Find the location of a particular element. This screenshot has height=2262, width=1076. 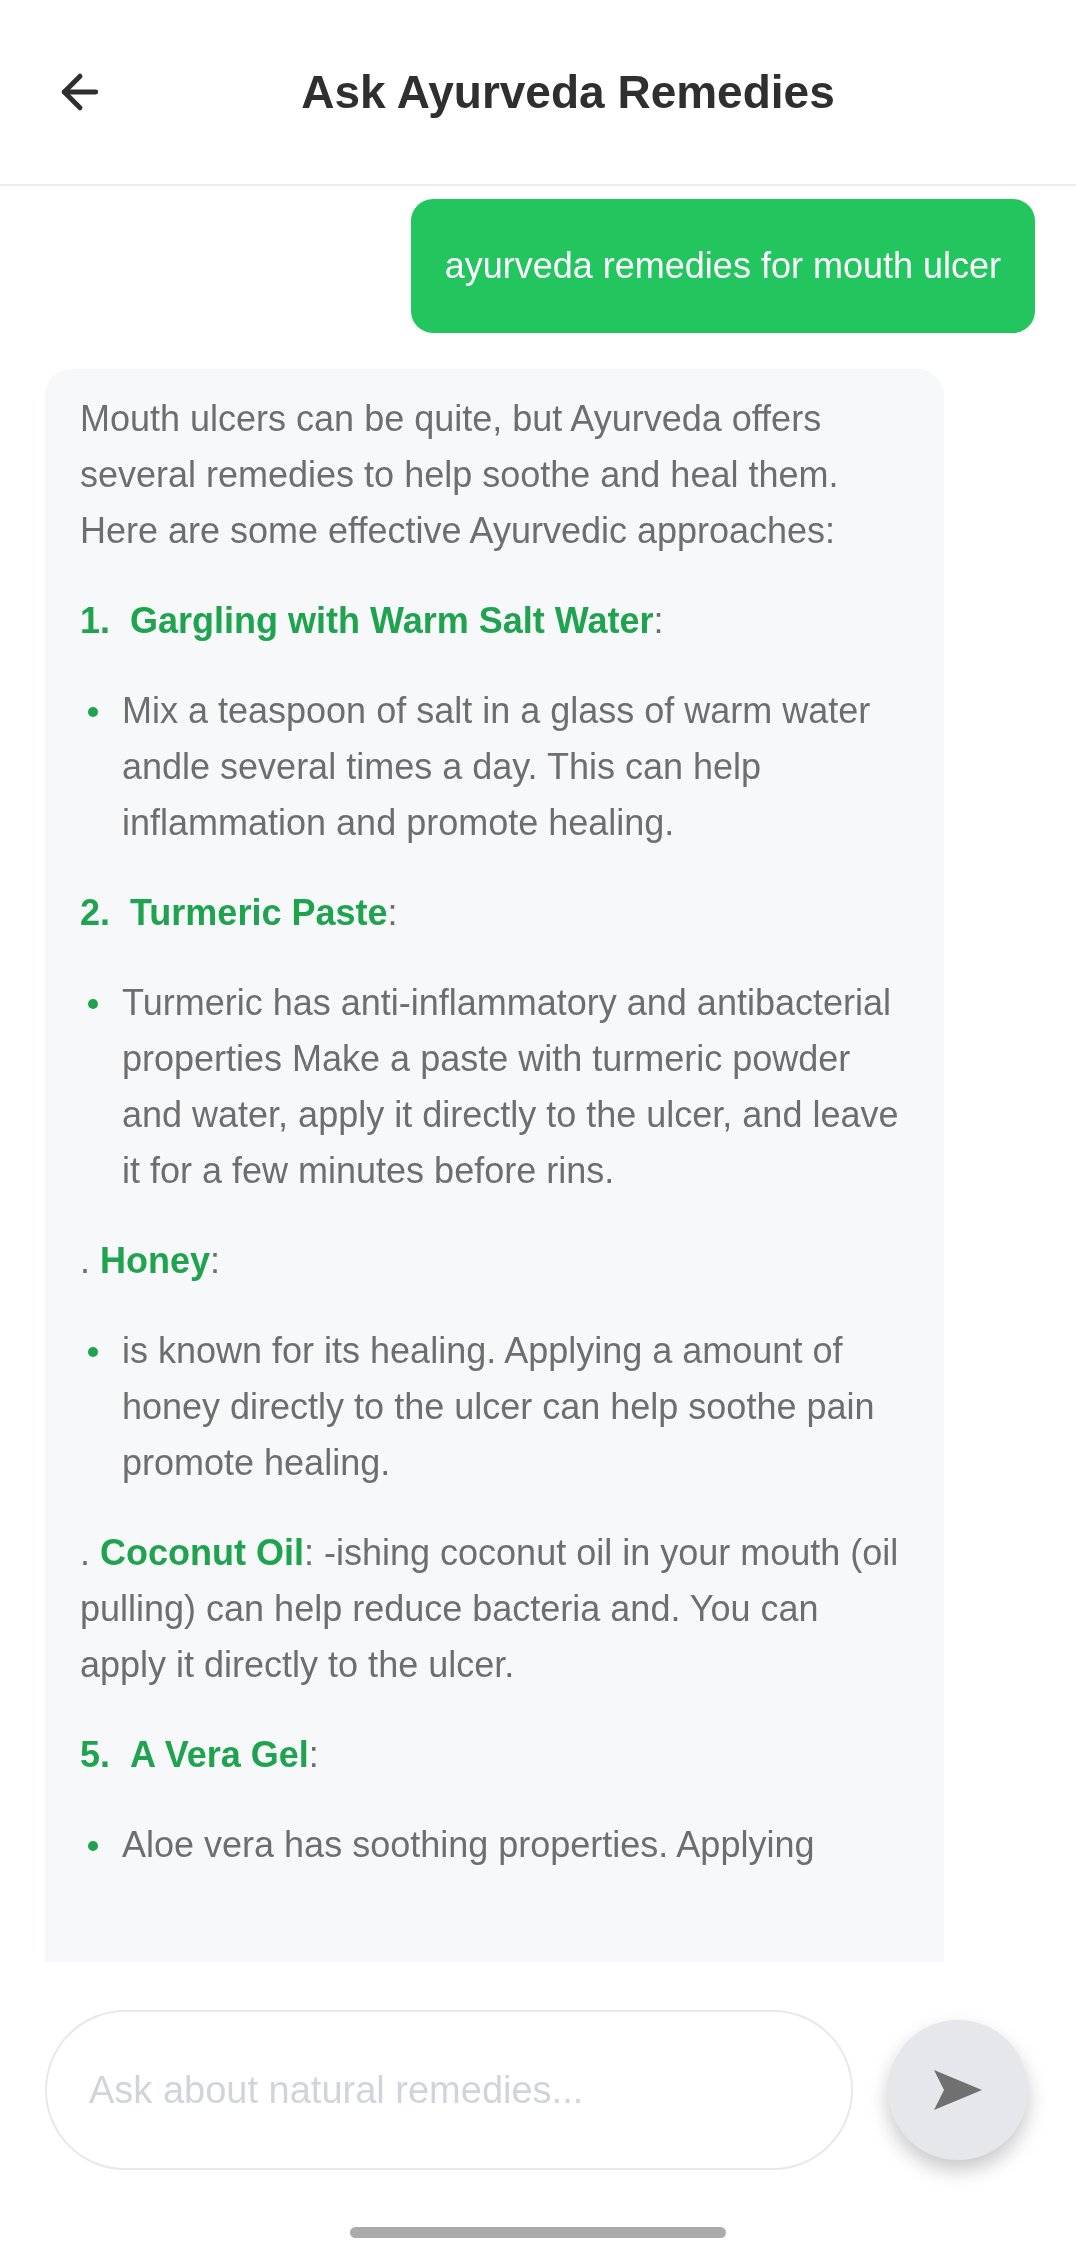

send-icon is located at coordinates (958, 2090).